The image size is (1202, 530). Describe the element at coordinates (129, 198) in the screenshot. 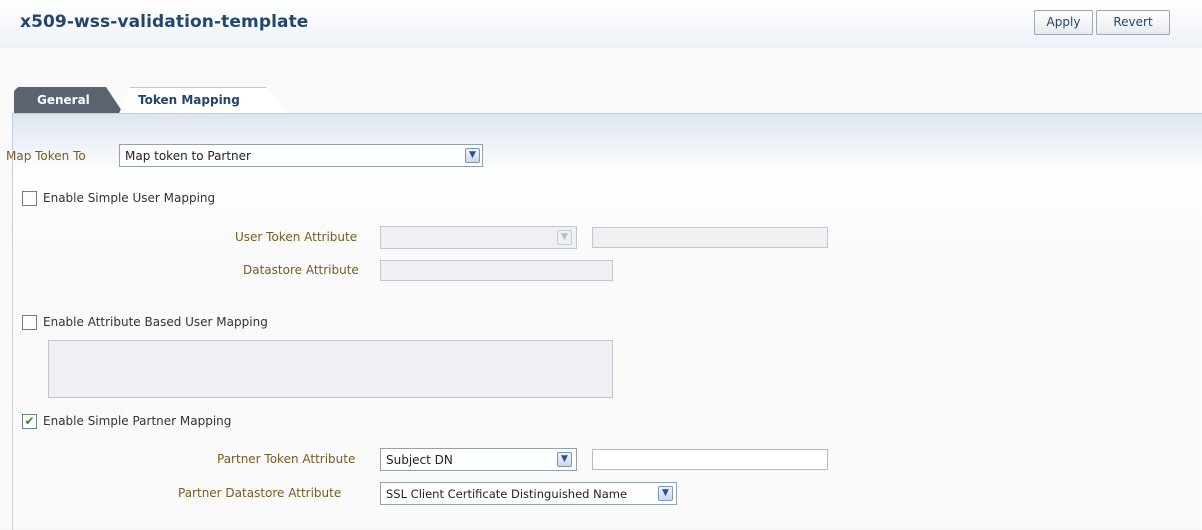

I see `simple-user-mapping-label: Enable Simple User Mapping` at that location.